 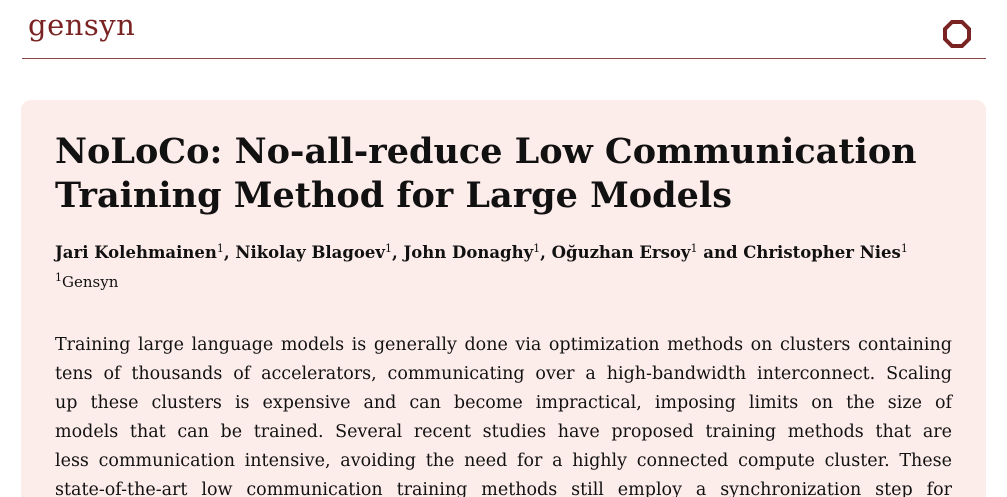 What do you see at coordinates (822, 252) in the screenshot?
I see `author-name: Christopher Nies` at bounding box center [822, 252].